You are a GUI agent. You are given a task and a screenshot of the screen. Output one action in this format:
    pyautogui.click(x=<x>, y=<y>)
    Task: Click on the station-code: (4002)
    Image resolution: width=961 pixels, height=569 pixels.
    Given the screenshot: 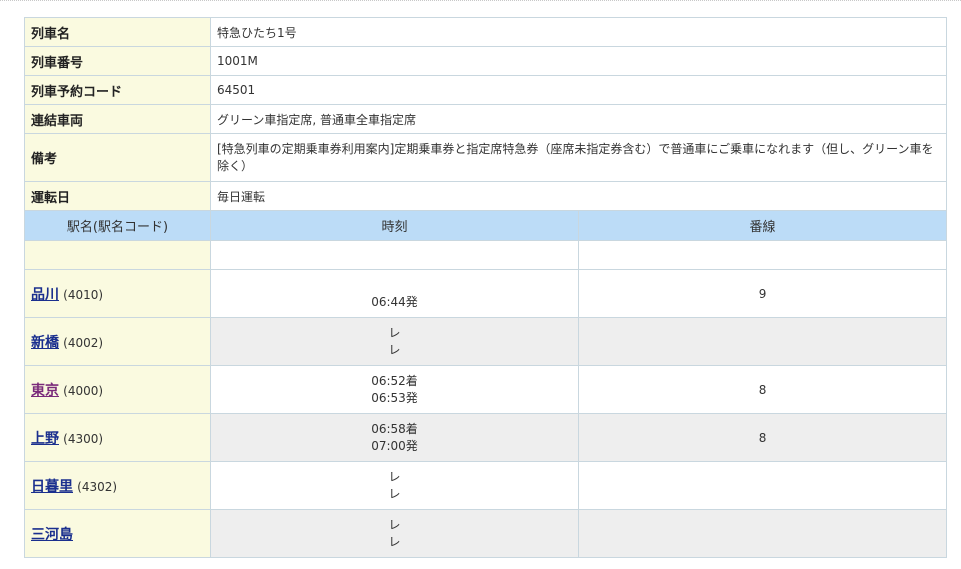 What is the action you would take?
    pyautogui.click(x=83, y=342)
    